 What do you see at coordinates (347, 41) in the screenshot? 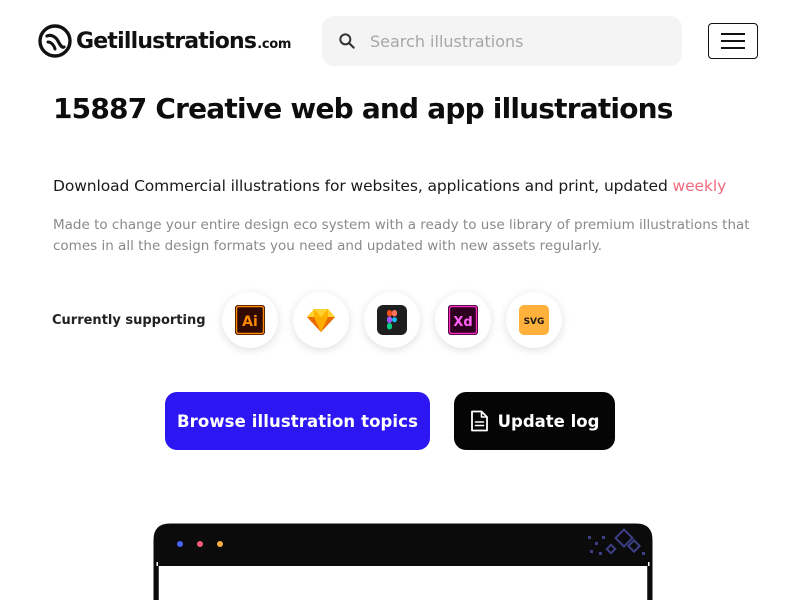
I see `search-icon` at bounding box center [347, 41].